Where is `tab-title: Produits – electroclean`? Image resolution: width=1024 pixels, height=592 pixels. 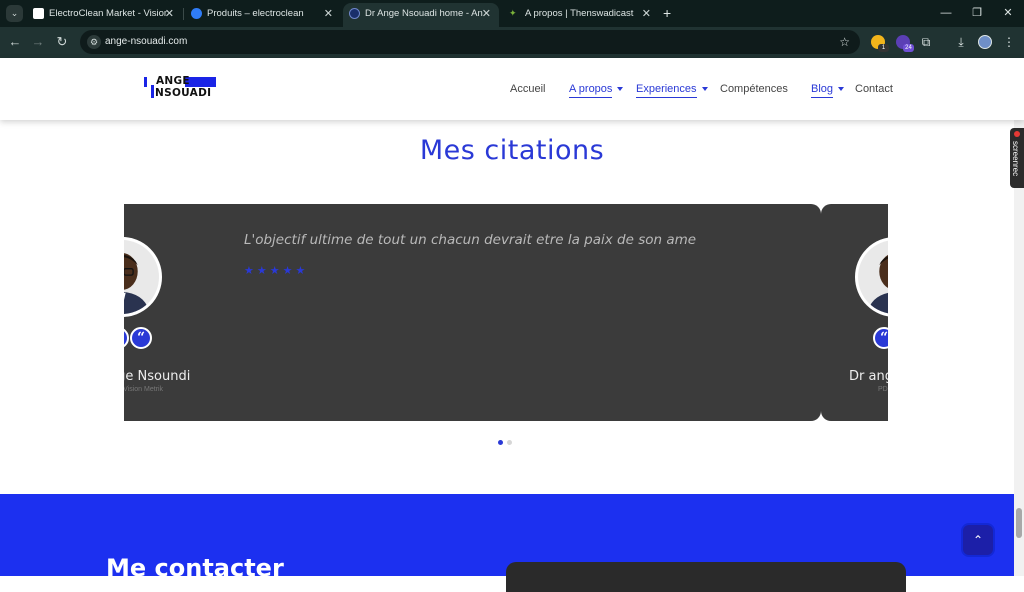 tab-title: Produits – electroclean is located at coordinates (255, 13).